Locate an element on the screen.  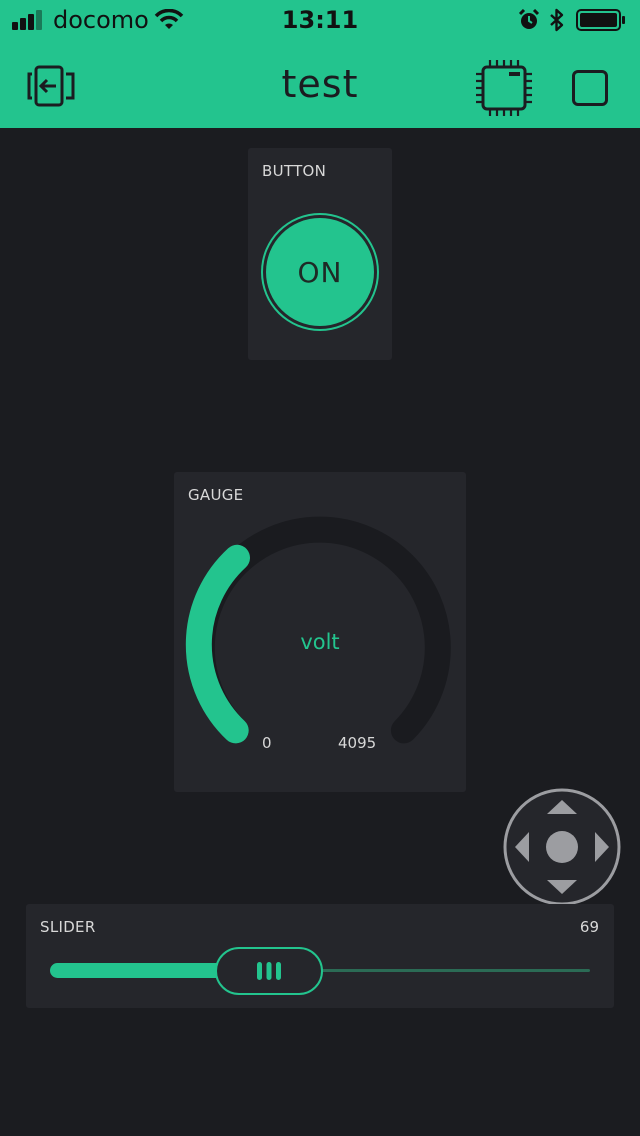
alarm-icon is located at coordinates (529, 19).